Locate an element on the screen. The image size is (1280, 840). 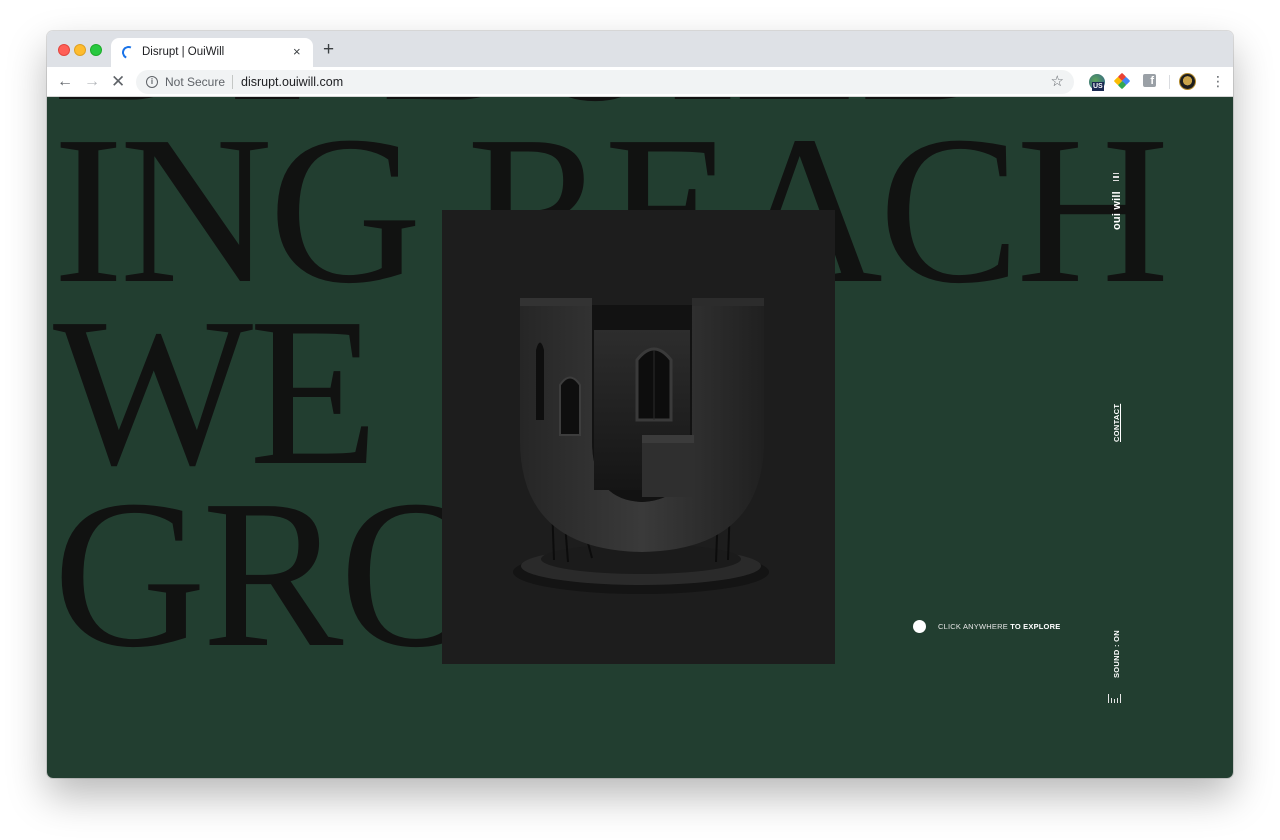
tab-title: Disrupt | OuiWill is located at coordinates (183, 52).